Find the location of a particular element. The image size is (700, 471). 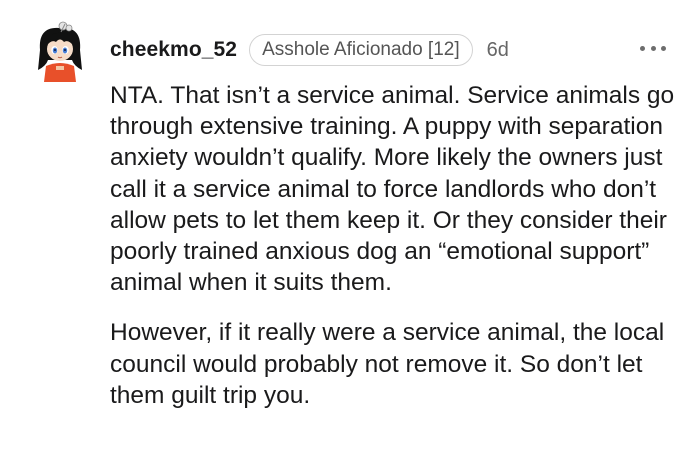

user-flair: Asshole Aficionado [12] is located at coordinates (361, 50).